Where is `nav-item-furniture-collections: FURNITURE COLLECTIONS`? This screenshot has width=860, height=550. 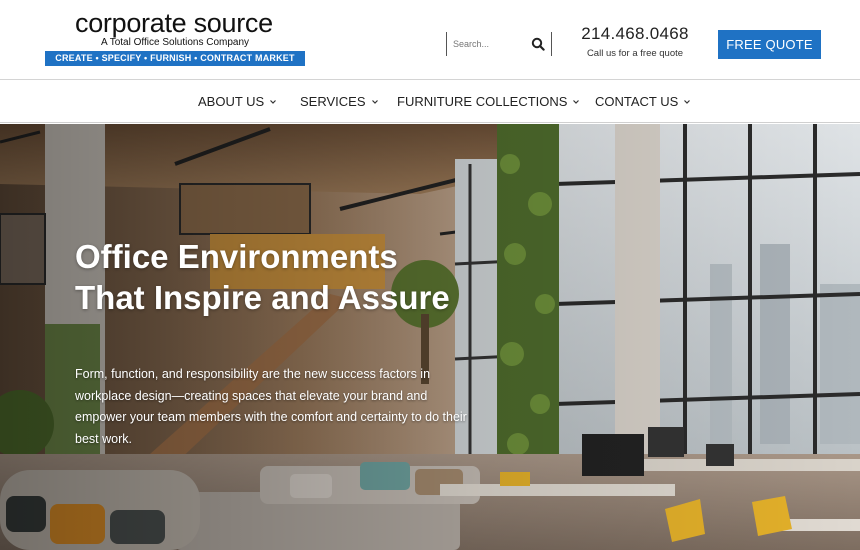
nav-item-furniture-collections: FURNITURE COLLECTIONS is located at coordinates (488, 101).